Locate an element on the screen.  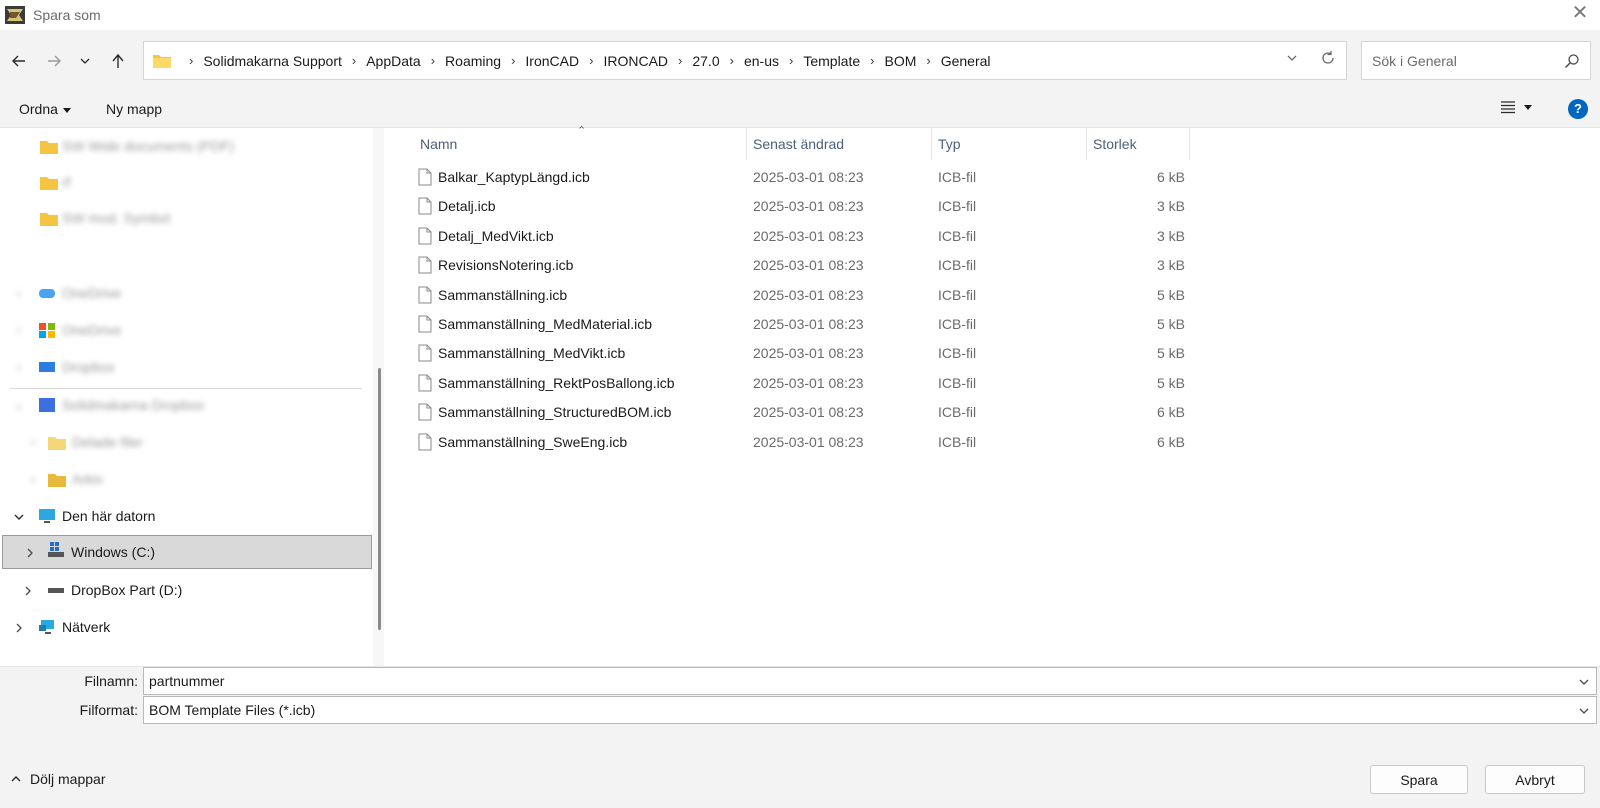
file-name: Sammanställning.icb is located at coordinates (503, 294).